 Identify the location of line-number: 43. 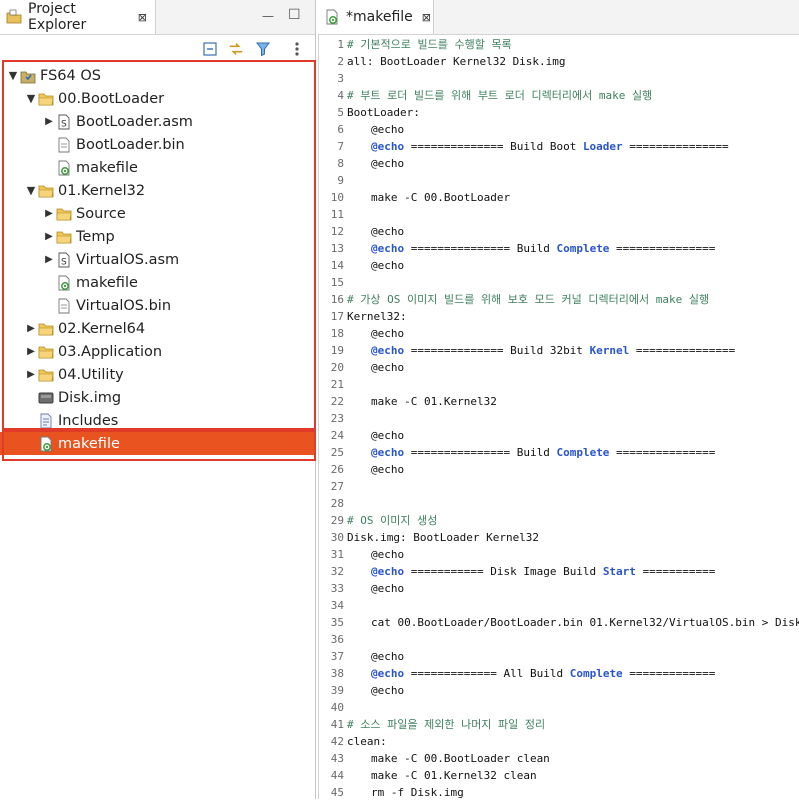
(337, 758).